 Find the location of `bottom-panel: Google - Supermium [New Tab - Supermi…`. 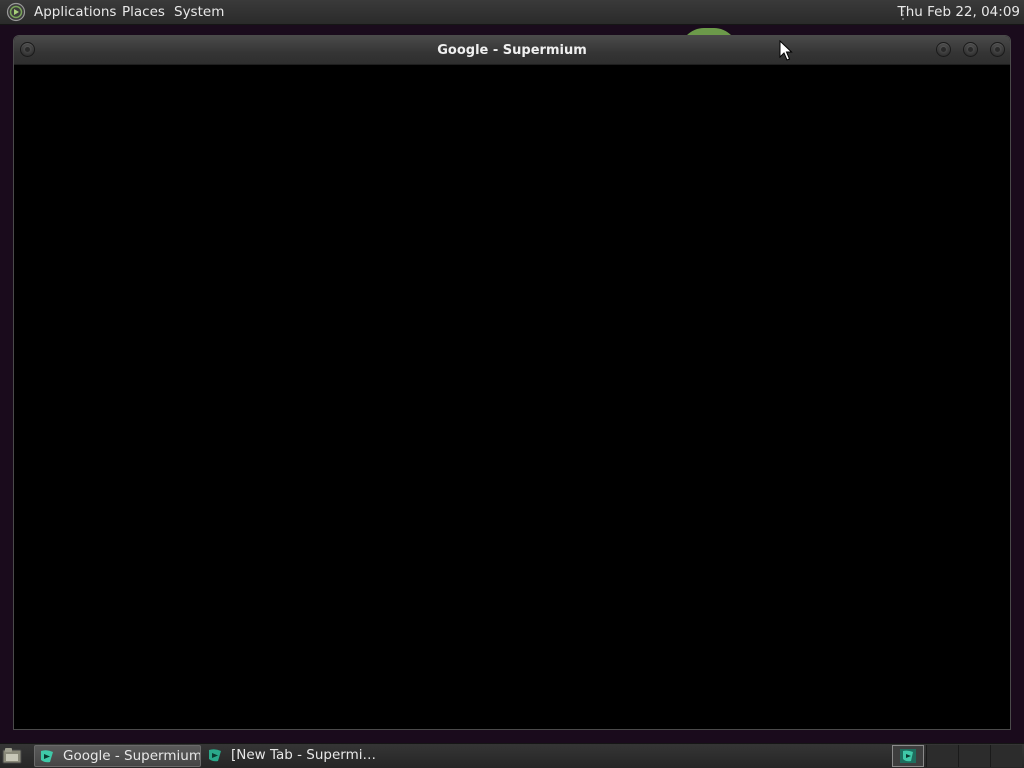

bottom-panel: Google - Supermium [New Tab - Supermi… is located at coordinates (512, 755).